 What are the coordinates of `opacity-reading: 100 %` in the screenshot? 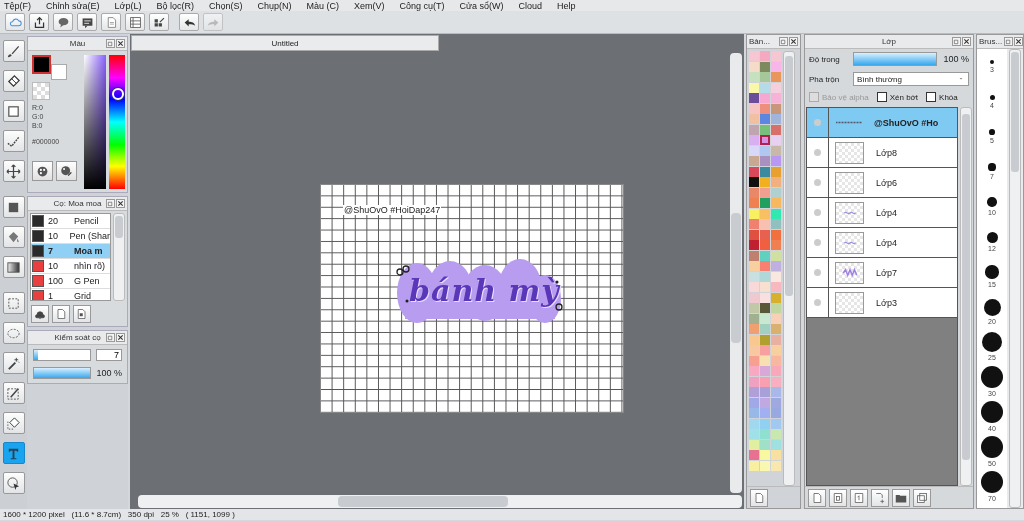 It's located at (109, 373).